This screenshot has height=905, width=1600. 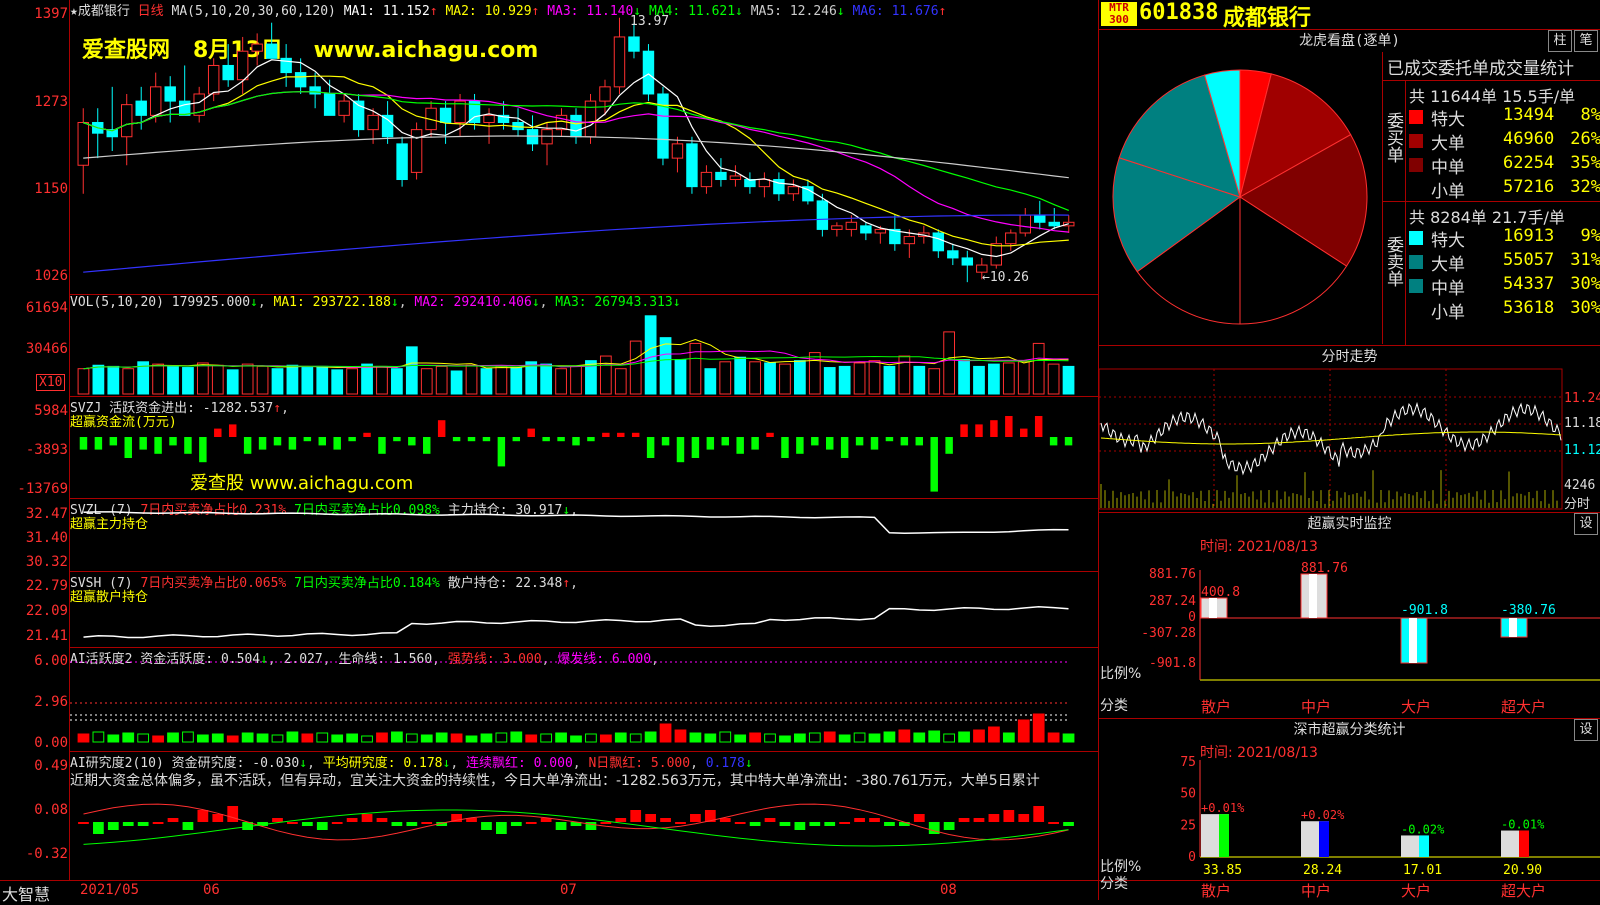 I want to click on sz-change-label: +0.01%, so click(x=1223, y=808).